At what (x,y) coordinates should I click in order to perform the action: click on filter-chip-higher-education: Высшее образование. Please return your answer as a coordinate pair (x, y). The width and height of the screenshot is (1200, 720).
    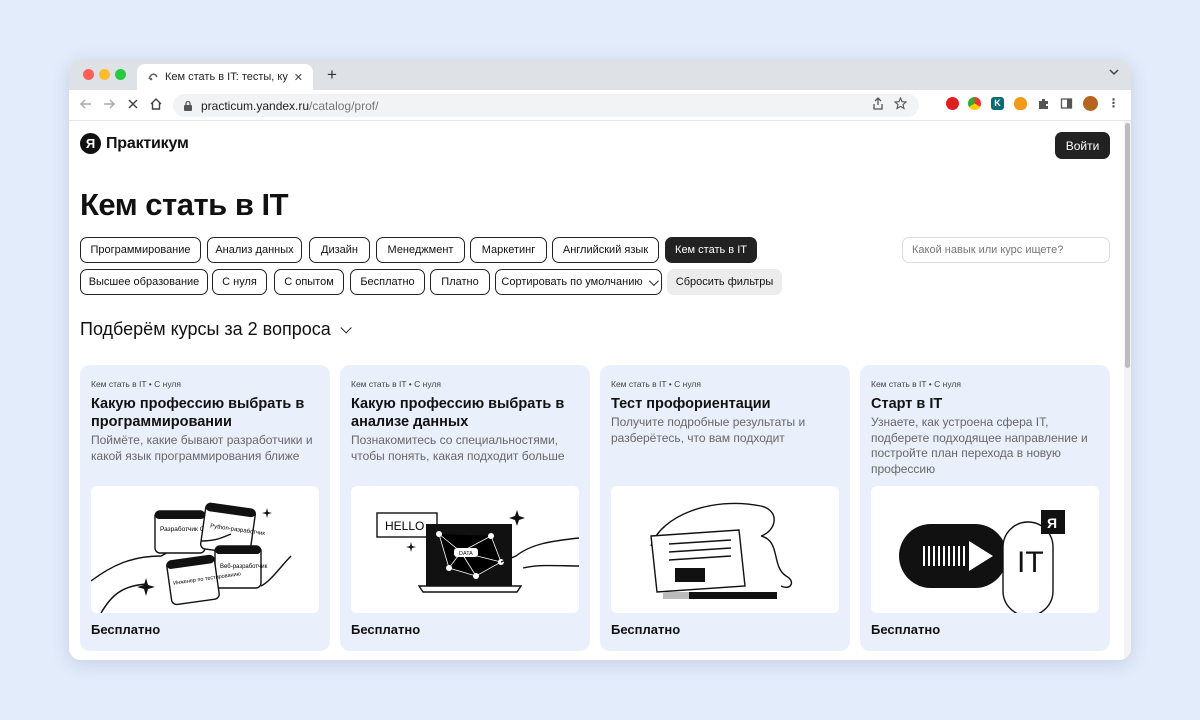
    Looking at the image, I should click on (144, 282).